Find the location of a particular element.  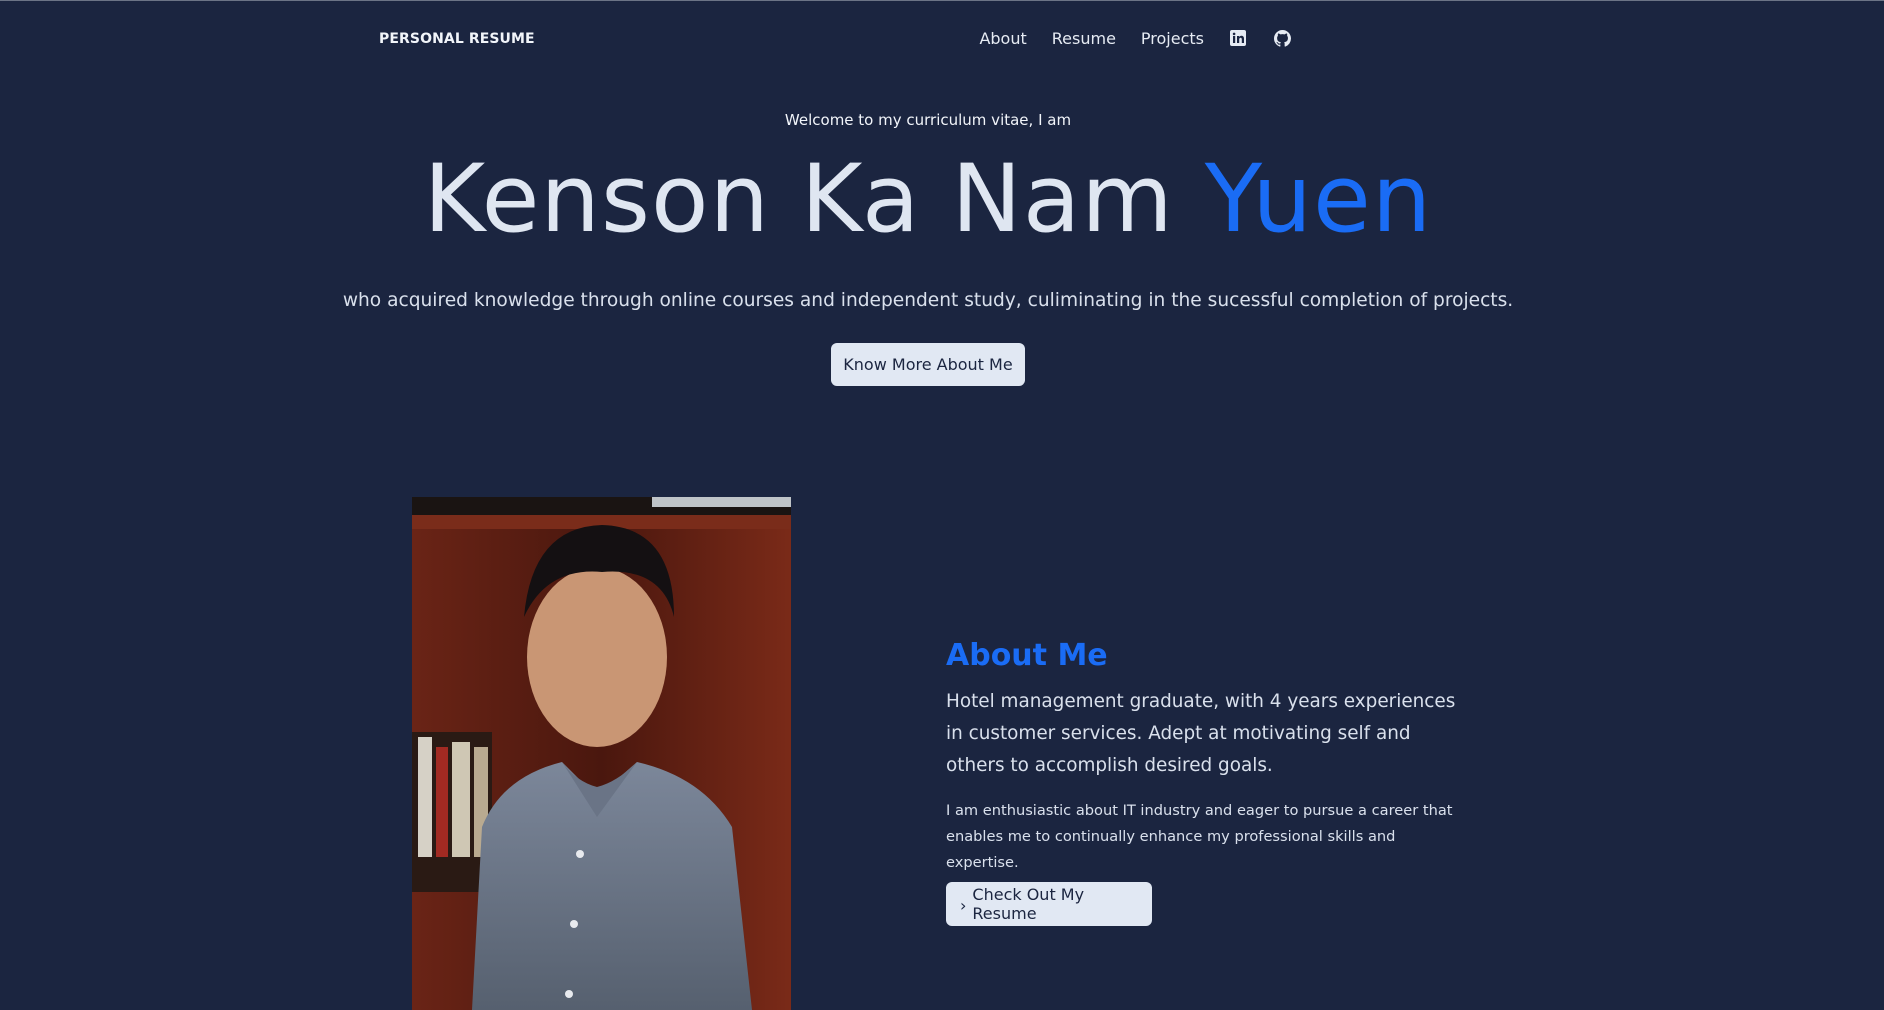

about-title: About Me is located at coordinates (1027, 655).